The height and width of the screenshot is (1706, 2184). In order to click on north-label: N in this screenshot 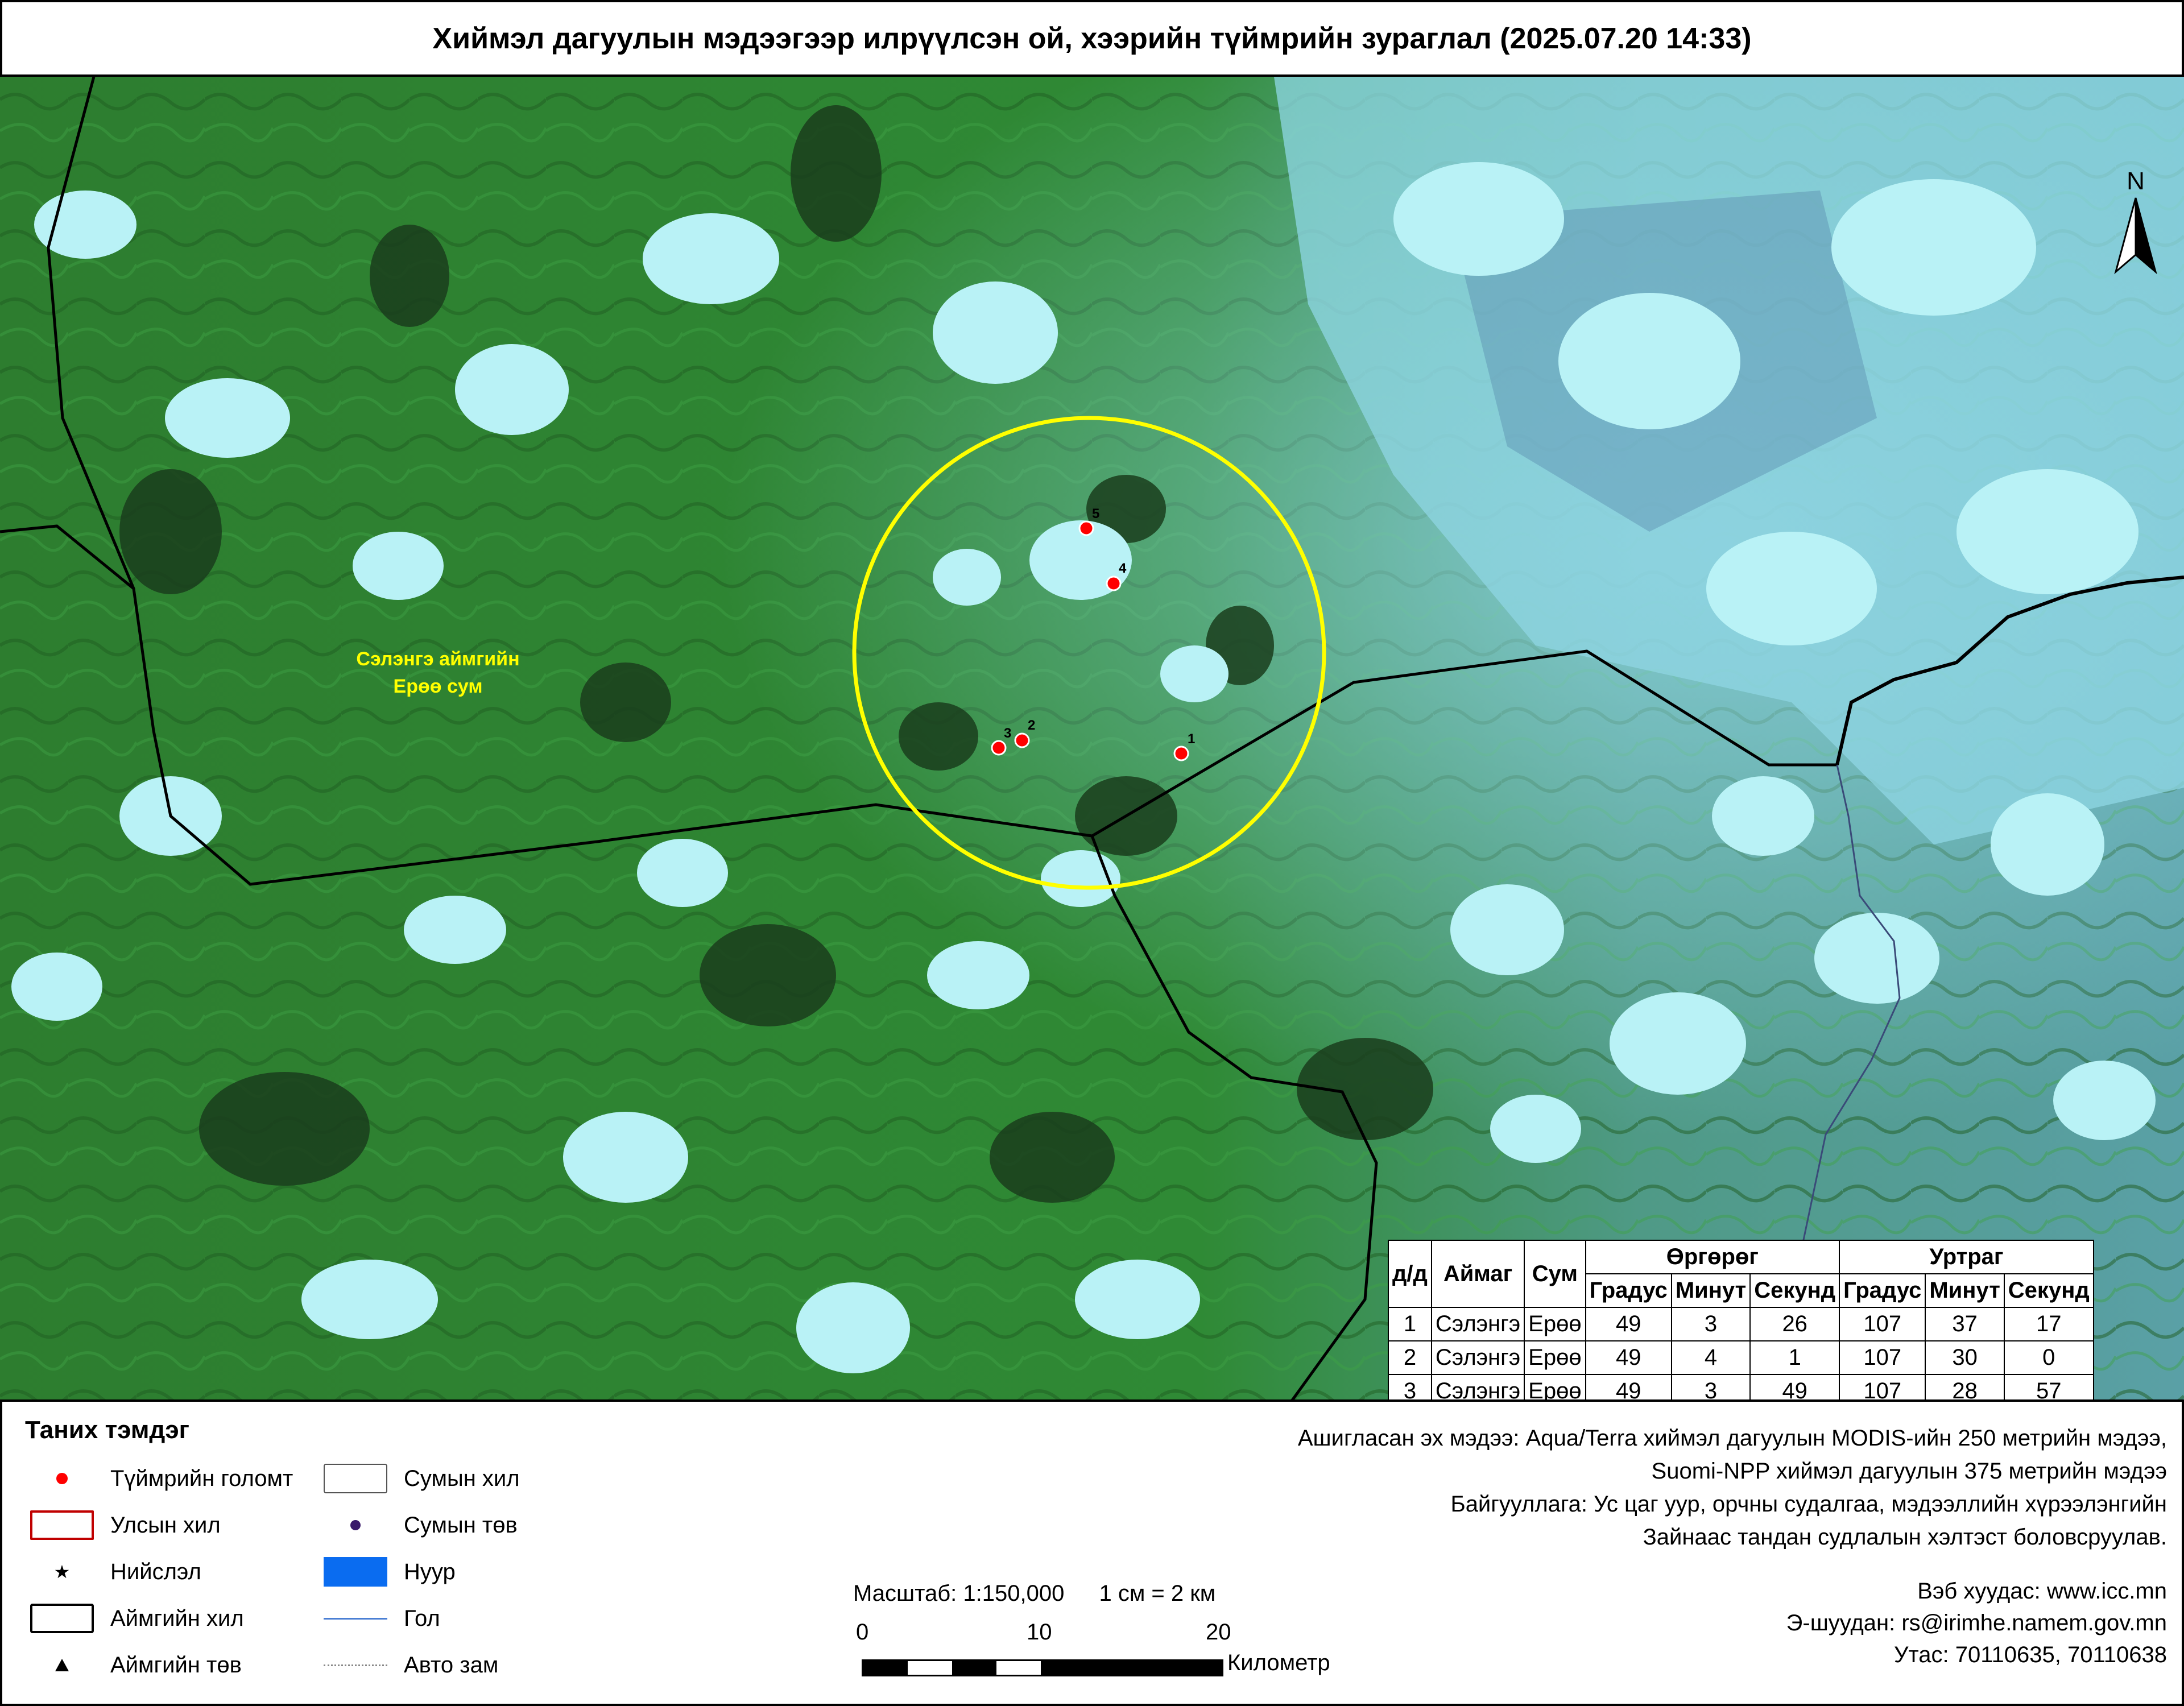, I will do `click(2136, 181)`.